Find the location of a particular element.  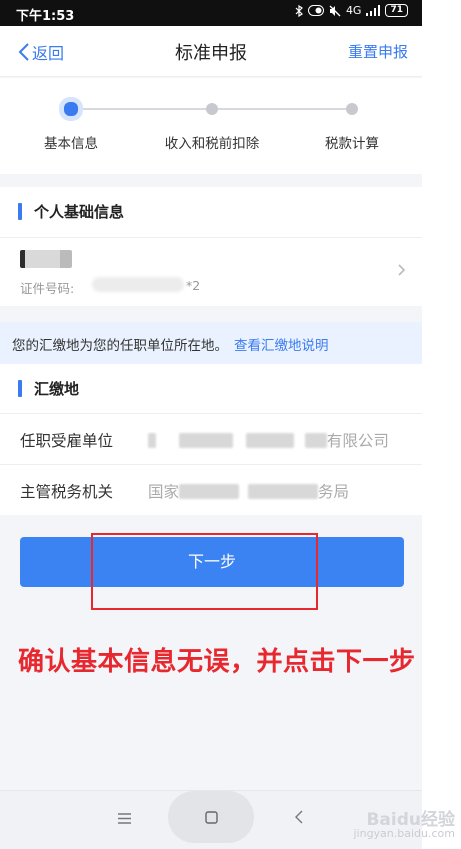

screenshot-margin is located at coordinates (441, 424).